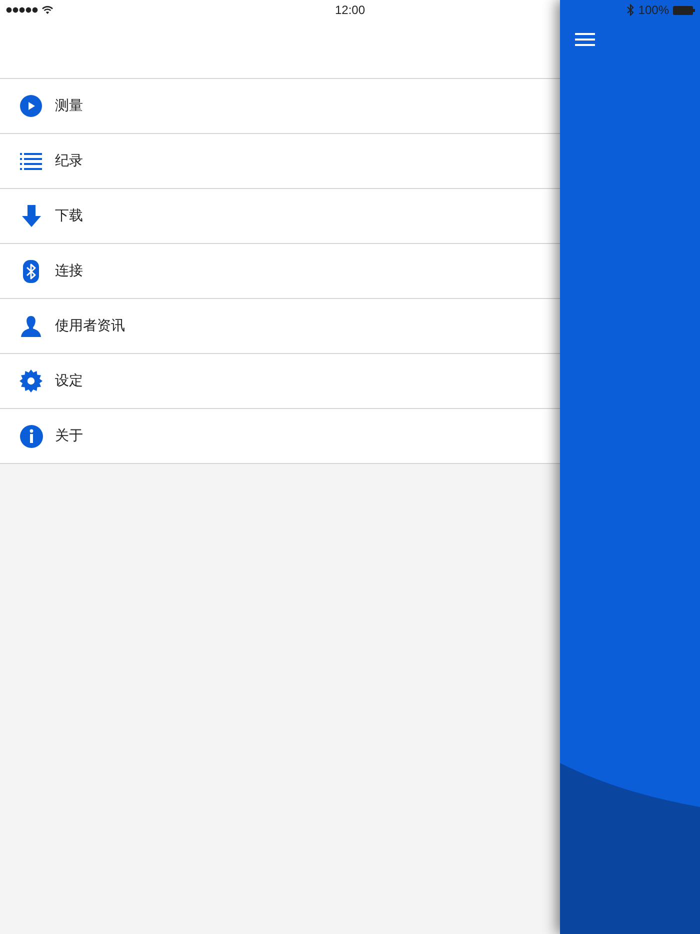  What do you see at coordinates (22, 10) in the screenshot?
I see `signal-strength-icon` at bounding box center [22, 10].